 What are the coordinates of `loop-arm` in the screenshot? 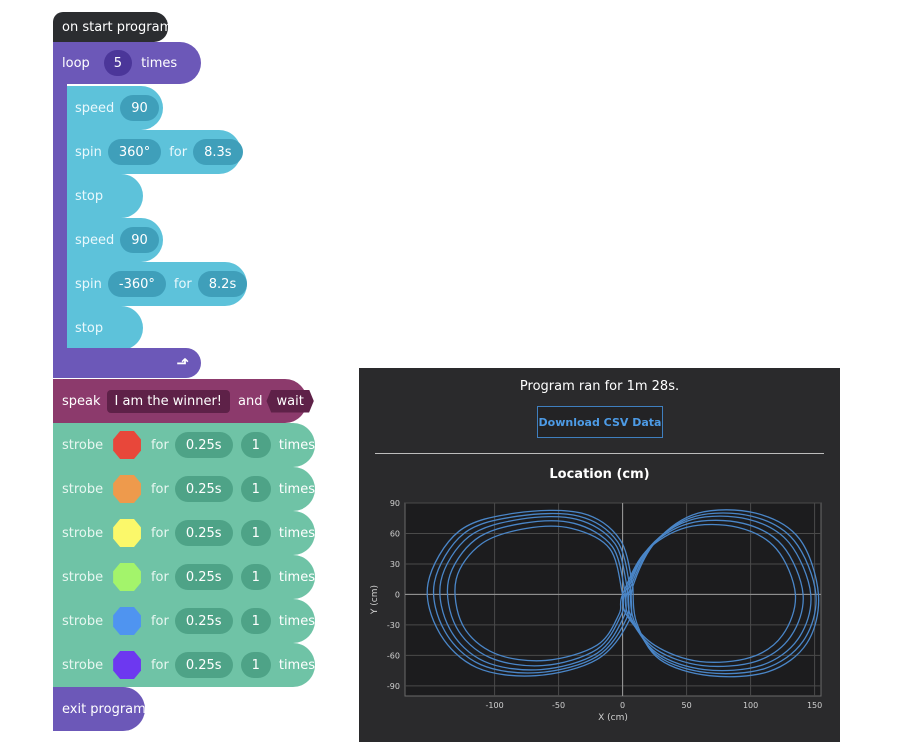 It's located at (60, 217).